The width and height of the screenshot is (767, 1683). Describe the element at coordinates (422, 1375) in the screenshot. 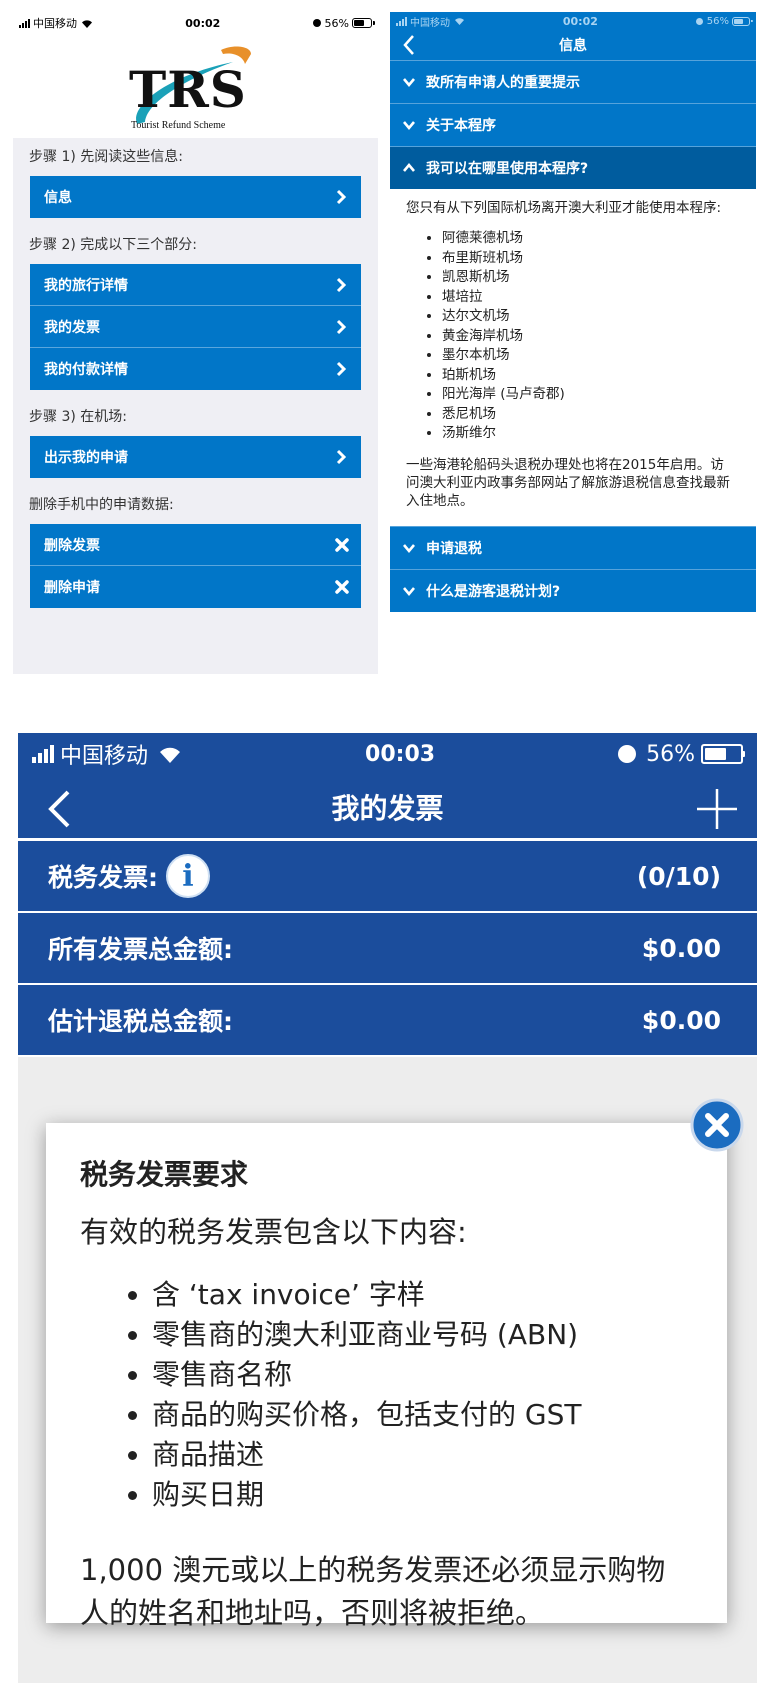

I see `list-item: 零售商名称` at that location.